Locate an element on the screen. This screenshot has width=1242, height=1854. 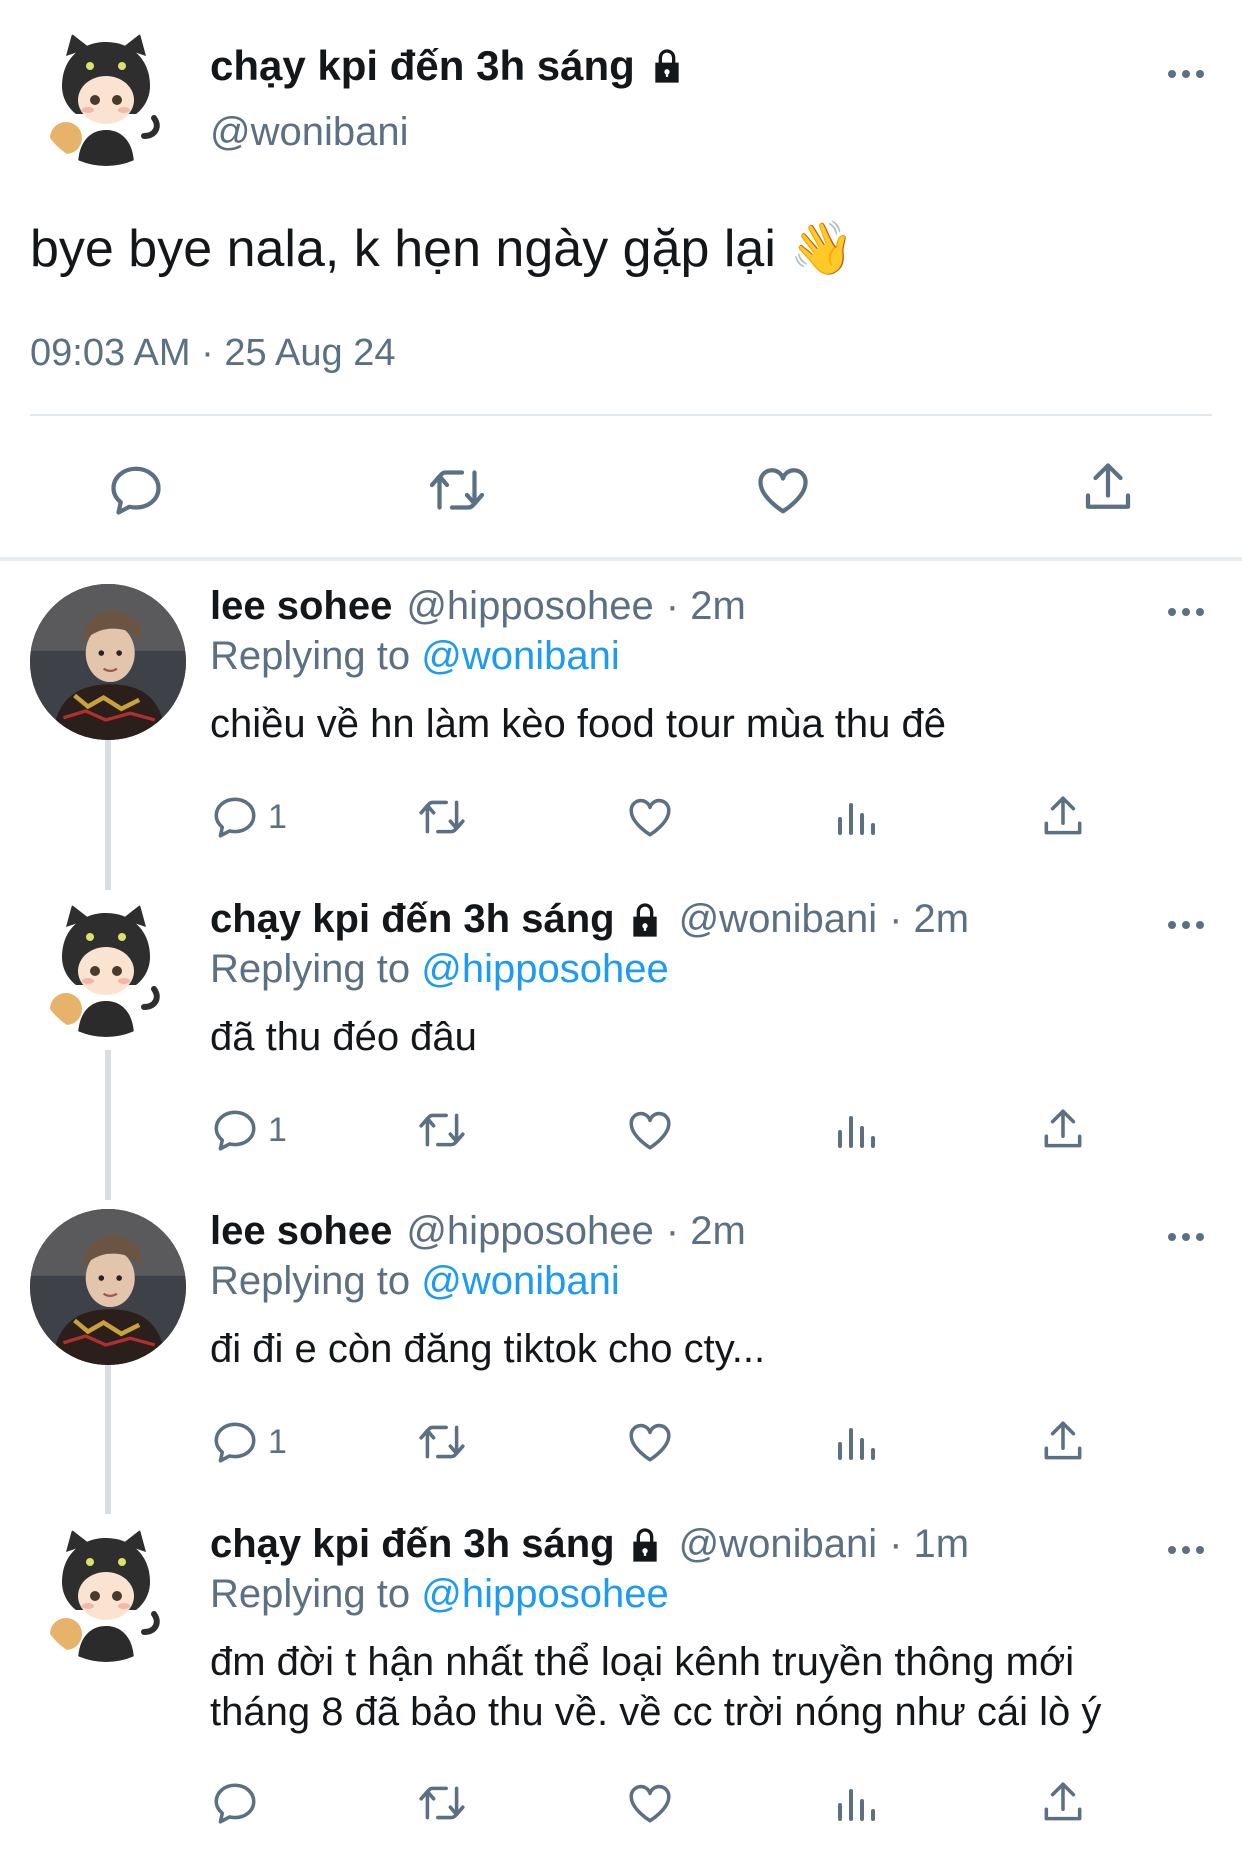
tweet-text: bye bye nala, k hẹn ngày gặp lại 👋 is located at coordinates (442, 248).